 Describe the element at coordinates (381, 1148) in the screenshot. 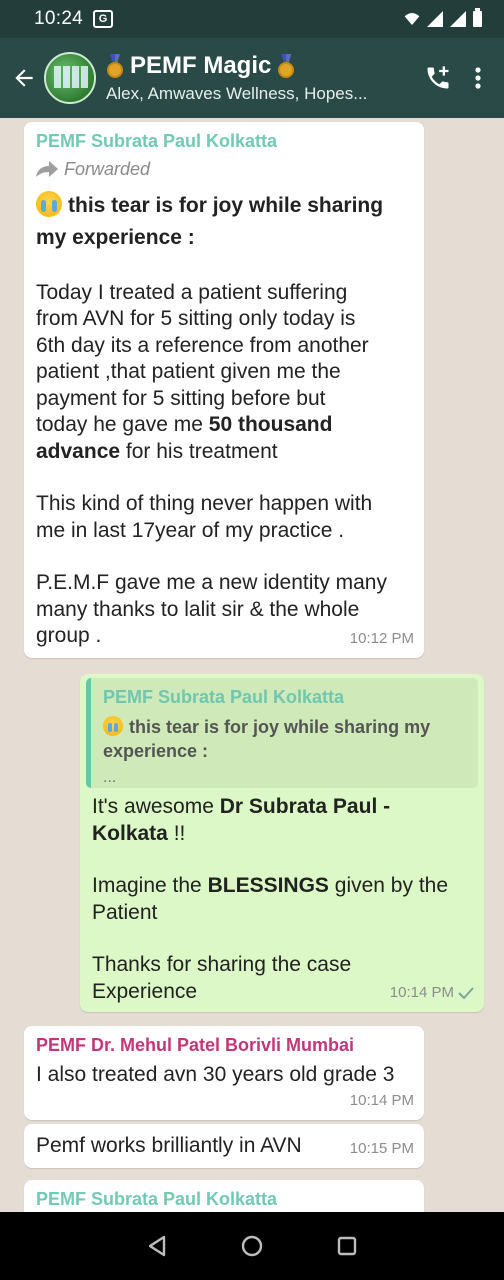

I see `message-time: 10:15 PM` at that location.